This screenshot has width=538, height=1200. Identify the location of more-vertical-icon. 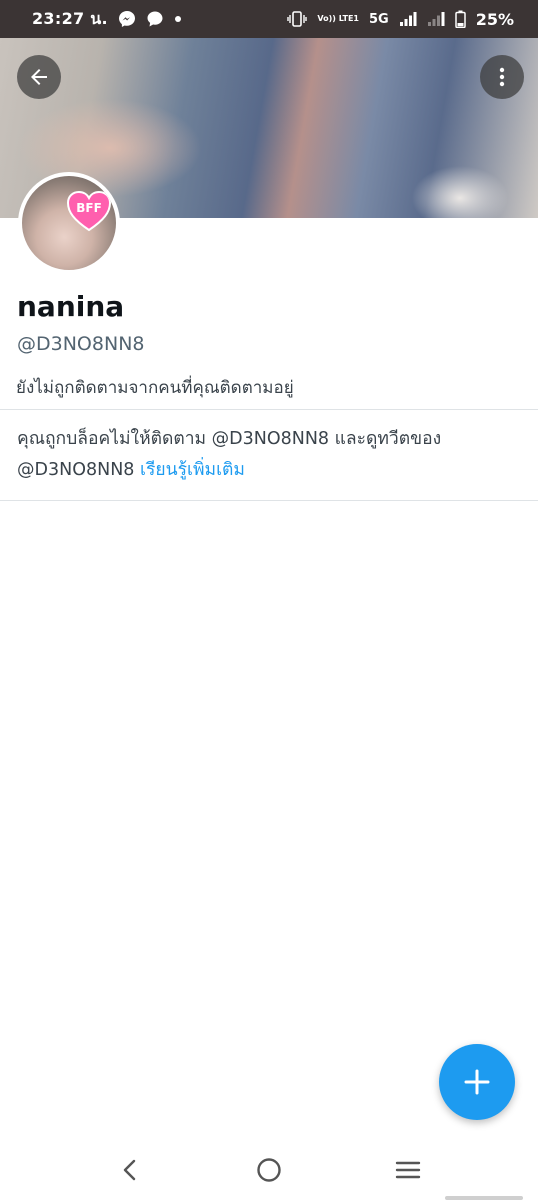
(502, 77).